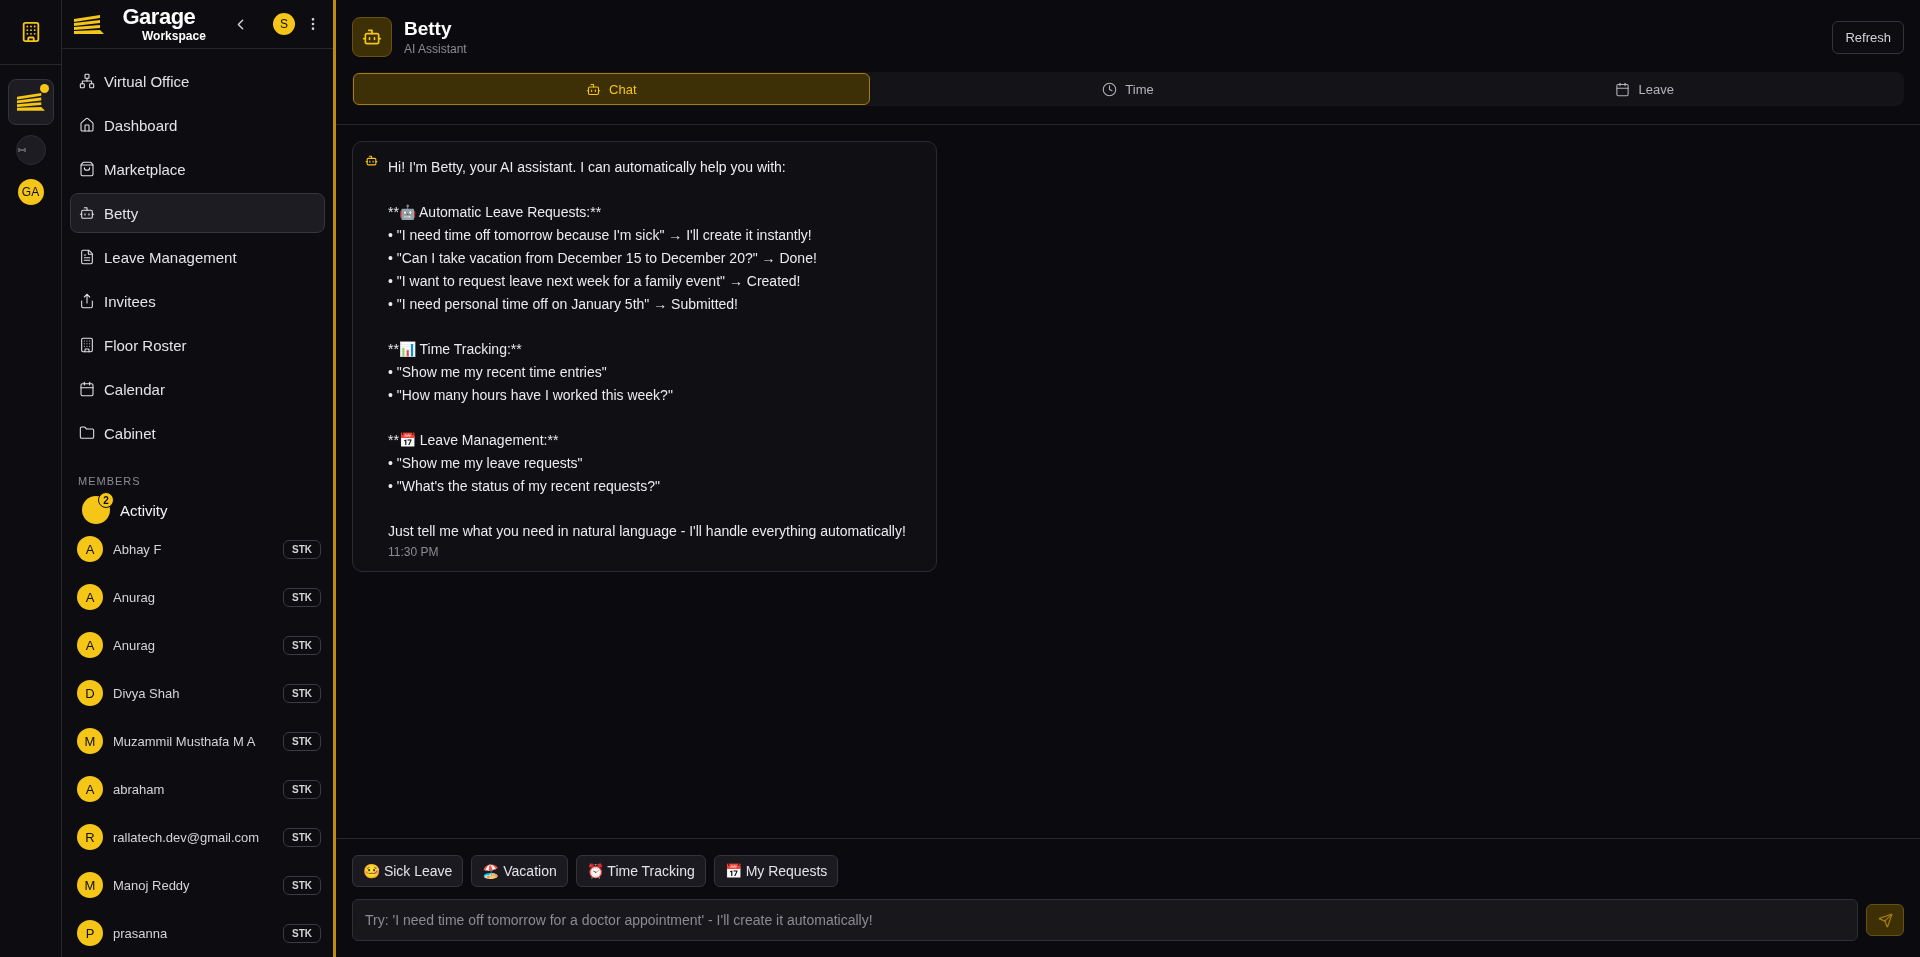 The image size is (1920, 957). I want to click on nav-item: Floor Roster, so click(197, 345).